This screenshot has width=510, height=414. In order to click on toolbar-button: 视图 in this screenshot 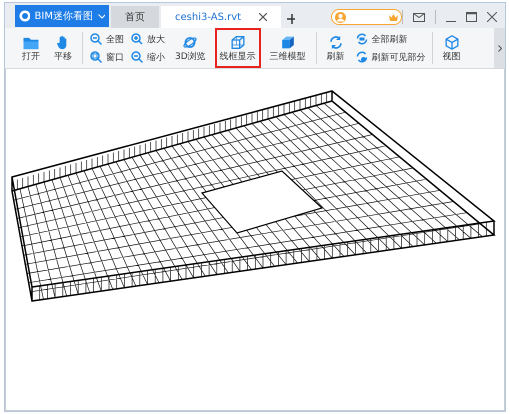, I will do `click(452, 48)`.